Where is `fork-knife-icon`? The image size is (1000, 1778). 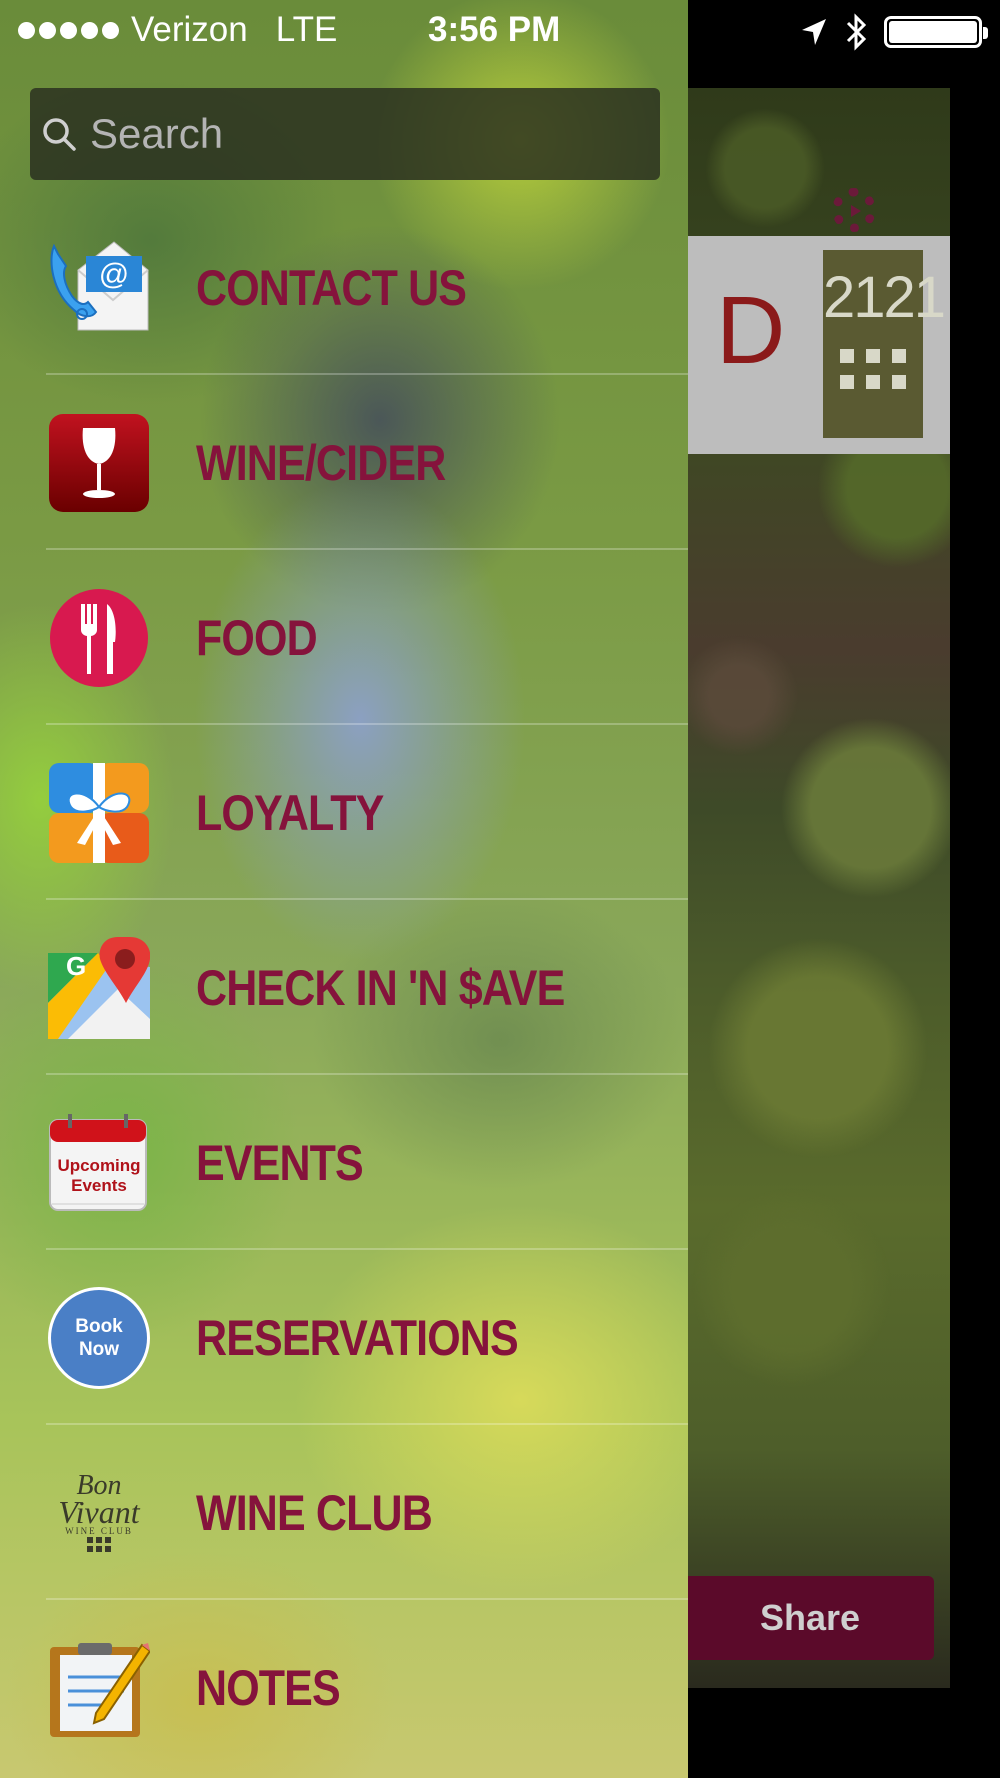
fork-knife-icon is located at coordinates (99, 638).